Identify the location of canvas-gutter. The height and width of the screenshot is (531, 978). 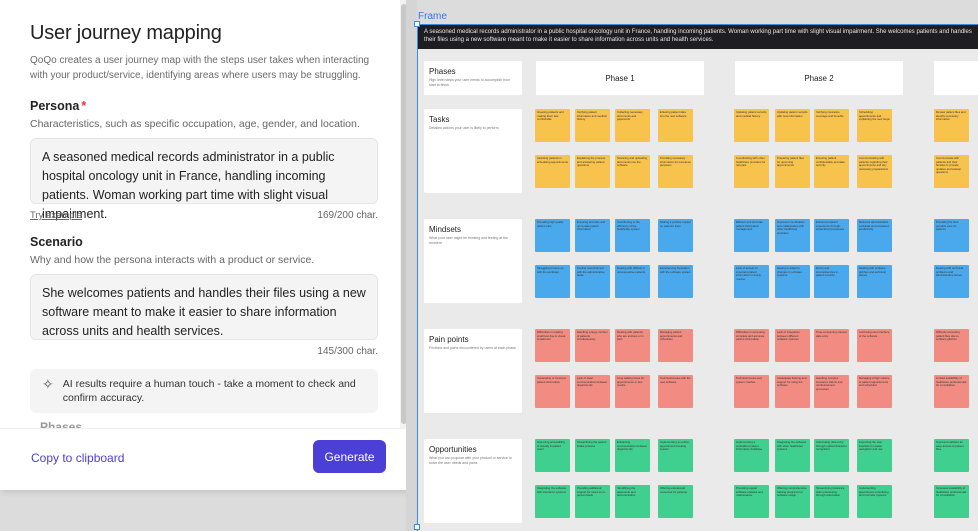
(411, 265).